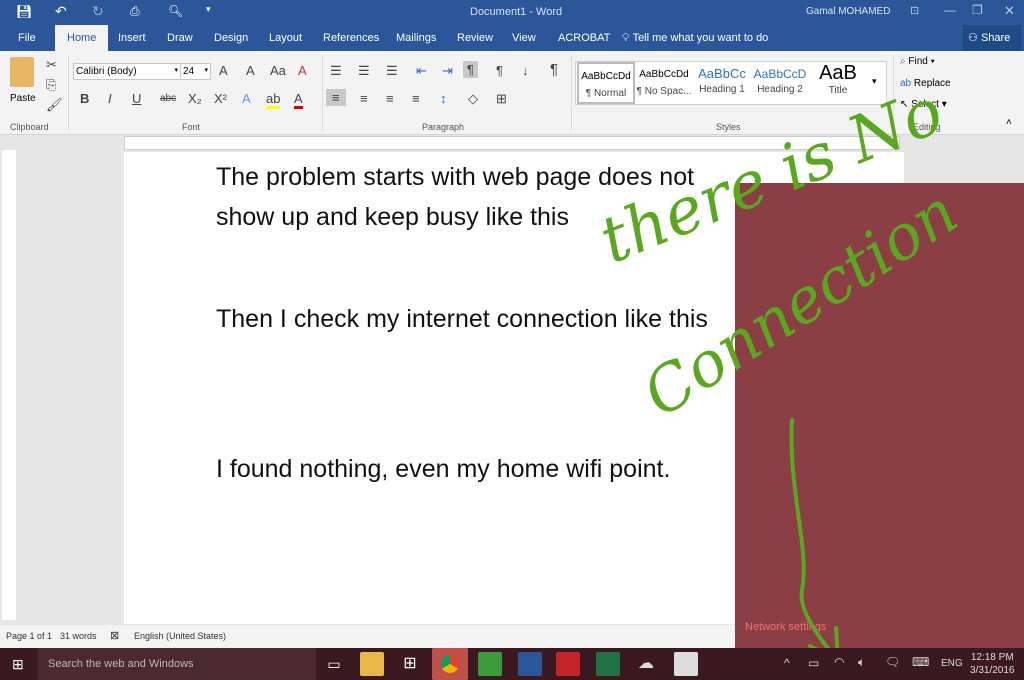 The height and width of the screenshot is (680, 1024). Describe the element at coordinates (995, 38) in the screenshot. I see `share-label: Share` at that location.